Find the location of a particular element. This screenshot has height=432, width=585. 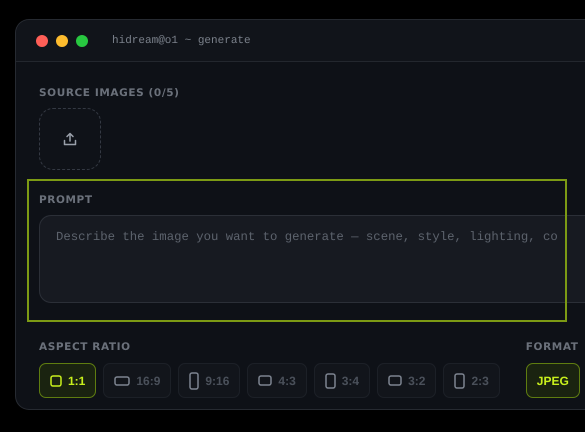

window-title: hidream@o1 ~ generate is located at coordinates (181, 40).